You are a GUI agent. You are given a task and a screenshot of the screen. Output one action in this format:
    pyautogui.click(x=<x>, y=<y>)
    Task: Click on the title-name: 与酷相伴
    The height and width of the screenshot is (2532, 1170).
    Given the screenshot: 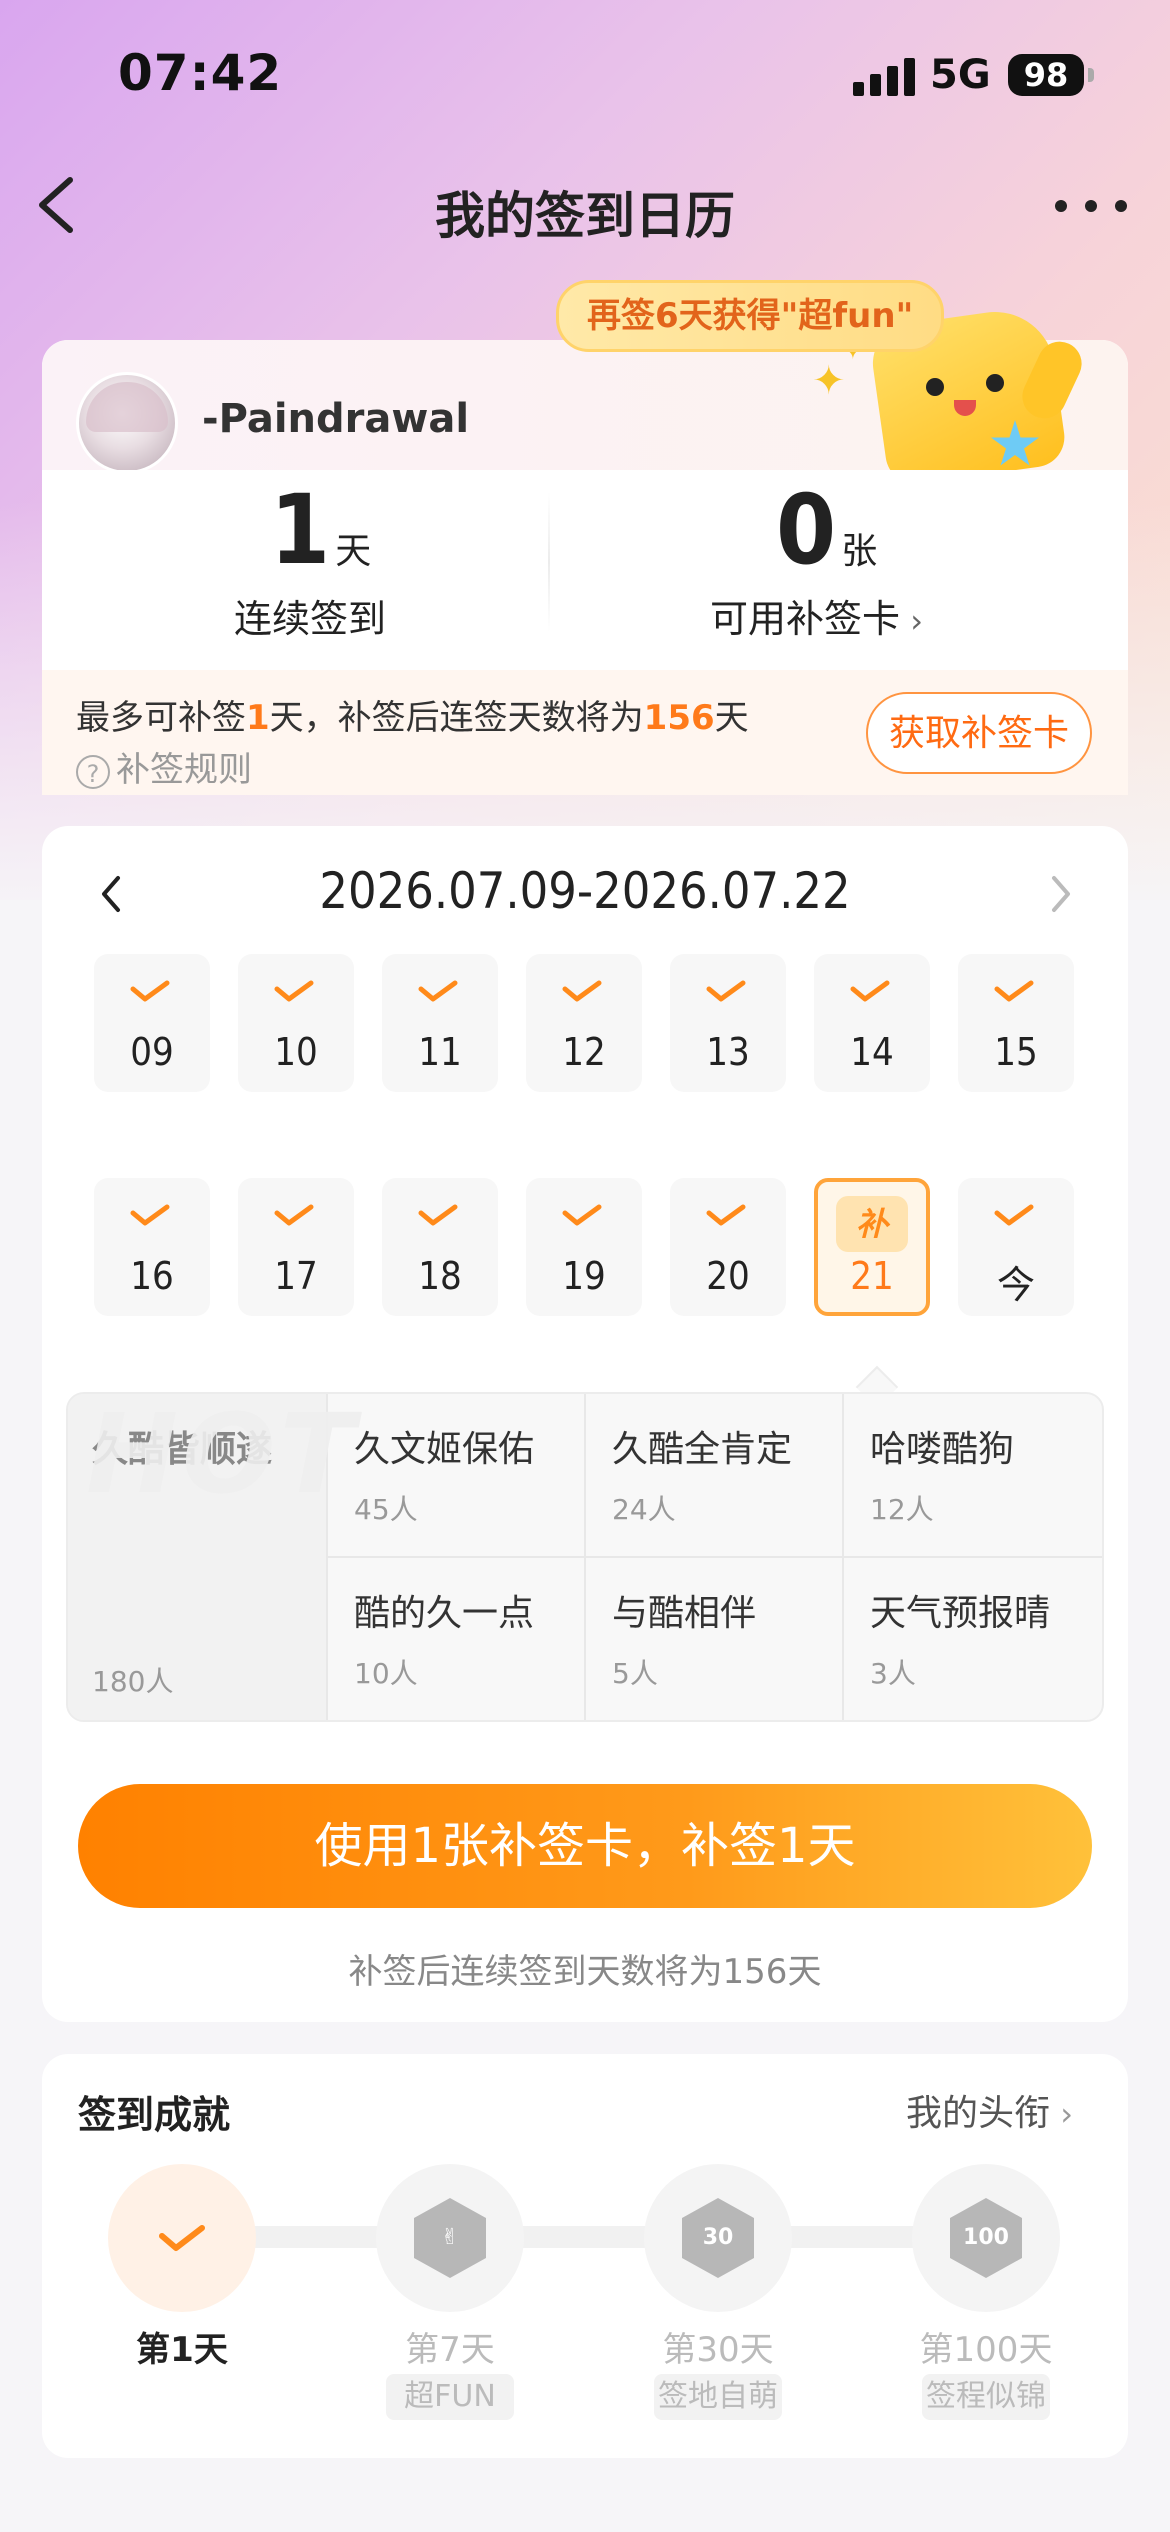 What is the action you would take?
    pyautogui.click(x=684, y=1613)
    